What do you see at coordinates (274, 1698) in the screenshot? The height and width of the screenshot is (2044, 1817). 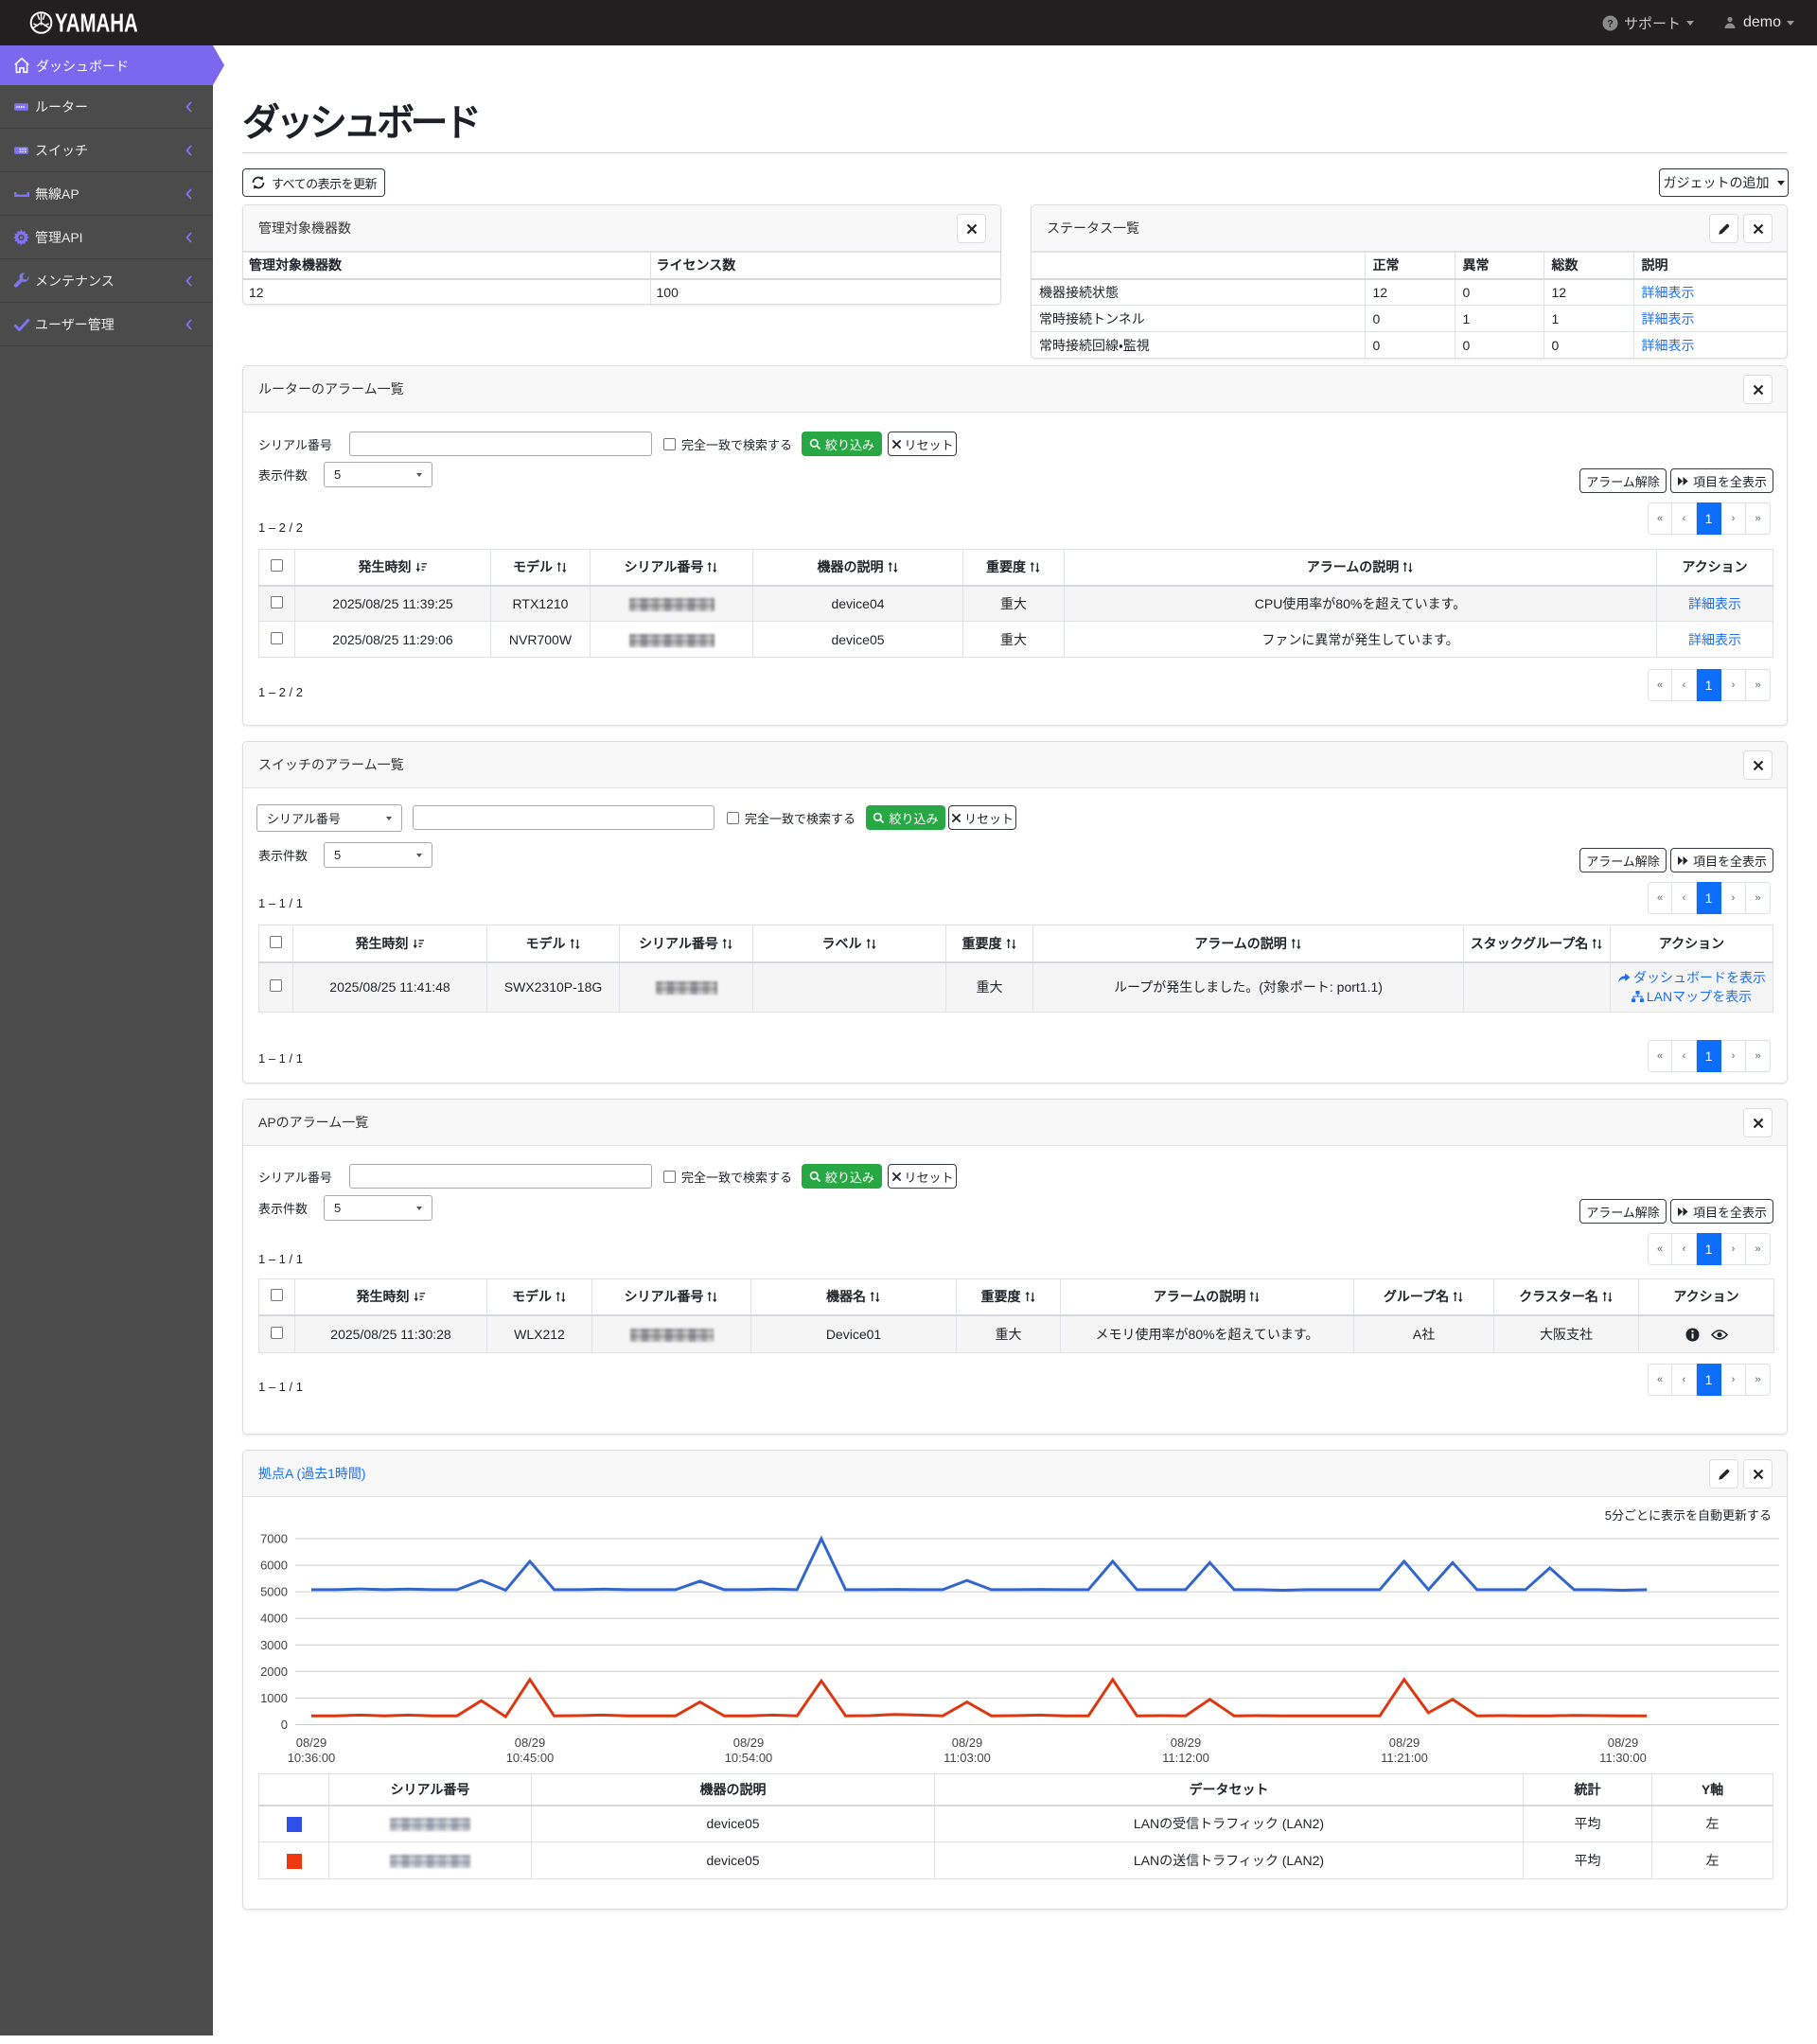 I see `svg-text: 1000` at bounding box center [274, 1698].